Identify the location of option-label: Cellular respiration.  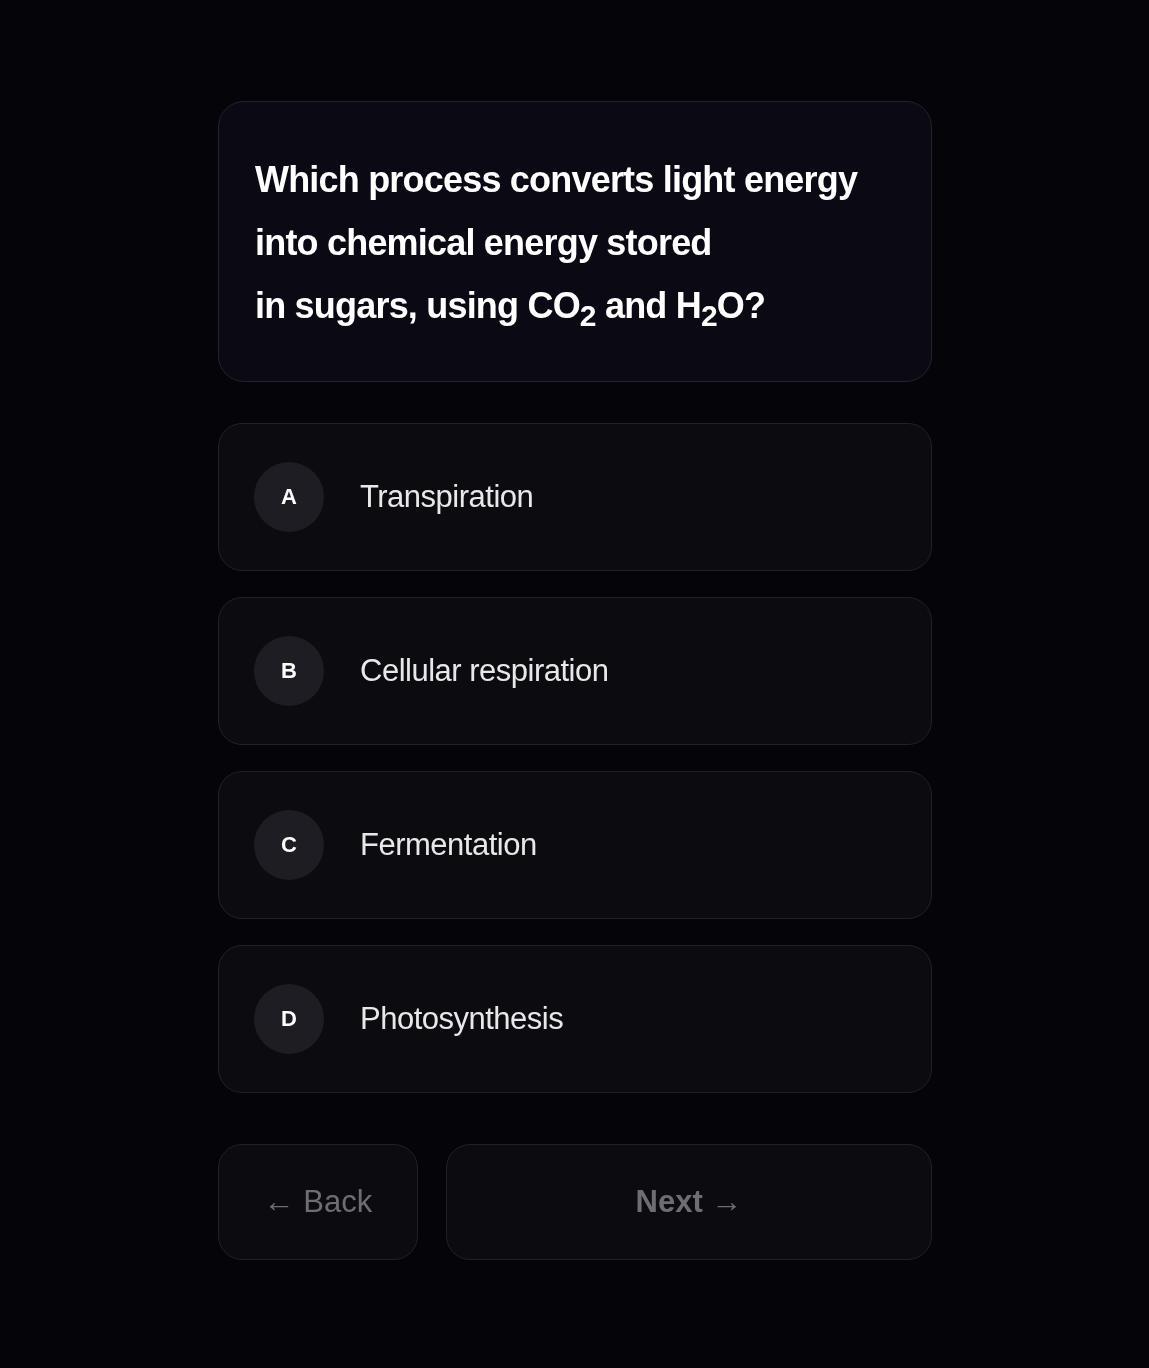
(484, 671).